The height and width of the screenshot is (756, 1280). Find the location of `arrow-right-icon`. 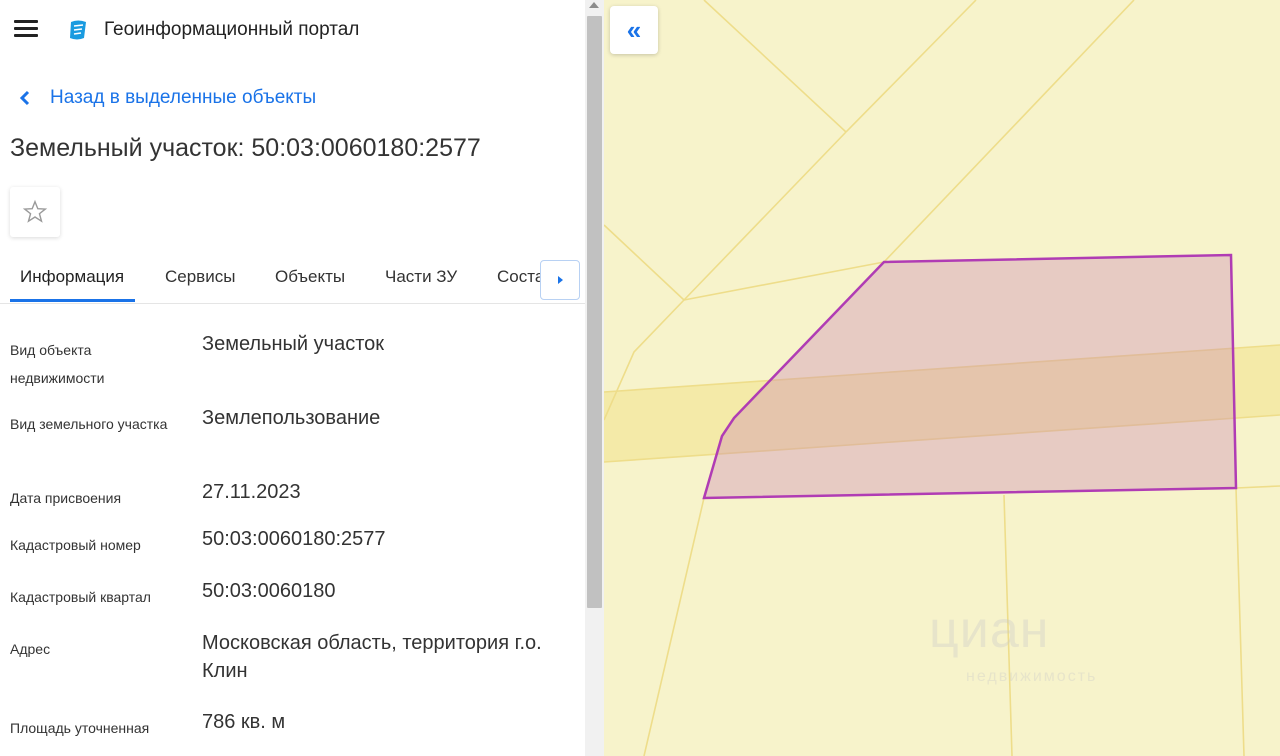

arrow-right-icon is located at coordinates (560, 280).